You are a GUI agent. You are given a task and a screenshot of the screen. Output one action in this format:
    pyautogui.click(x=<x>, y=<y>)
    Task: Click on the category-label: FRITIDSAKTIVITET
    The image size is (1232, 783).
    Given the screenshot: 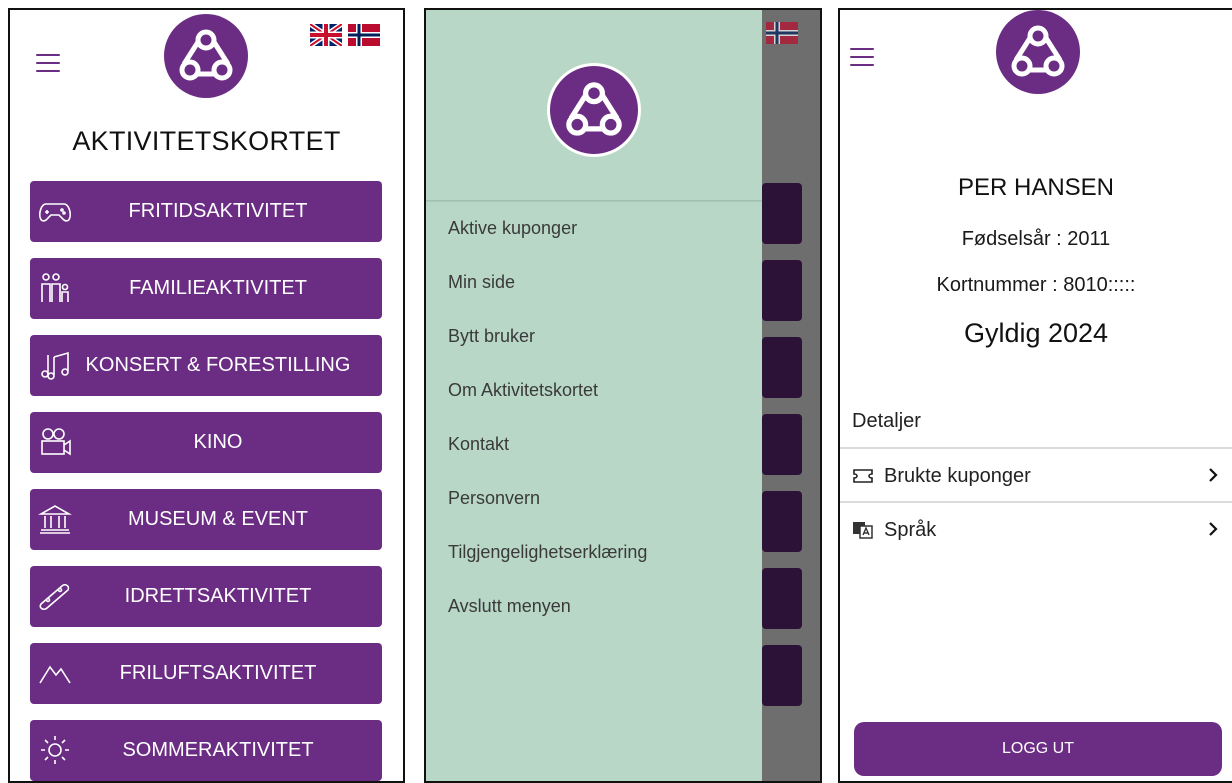 What is the action you would take?
    pyautogui.click(x=218, y=211)
    